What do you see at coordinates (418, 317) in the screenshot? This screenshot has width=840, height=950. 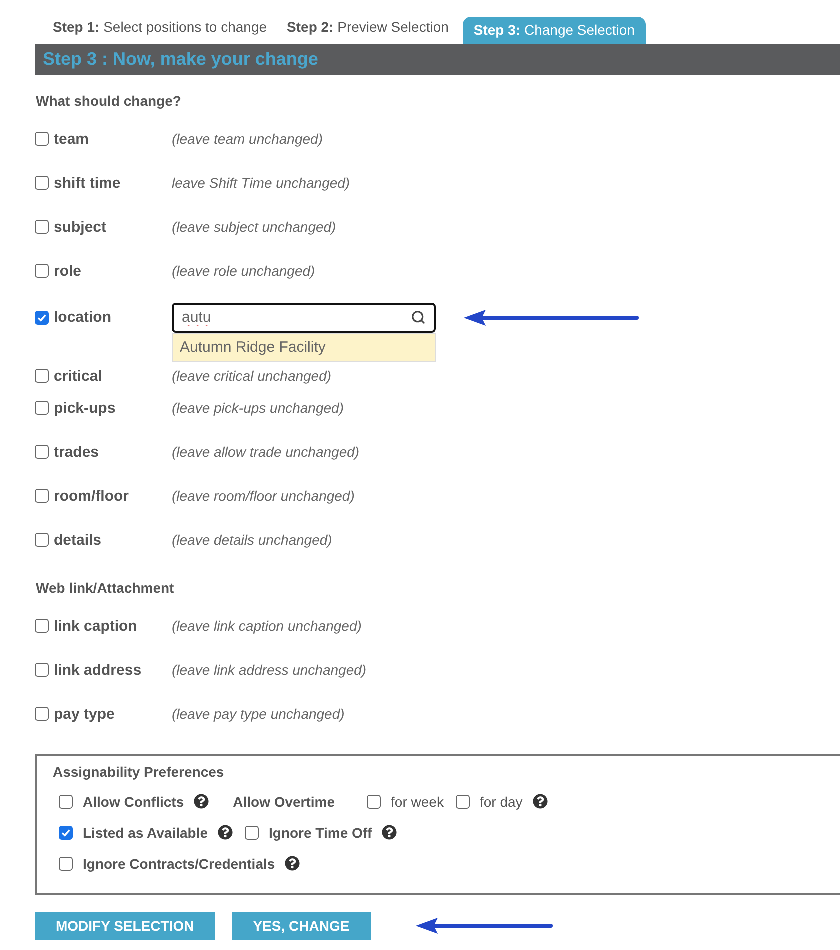 I see `search-icon` at bounding box center [418, 317].